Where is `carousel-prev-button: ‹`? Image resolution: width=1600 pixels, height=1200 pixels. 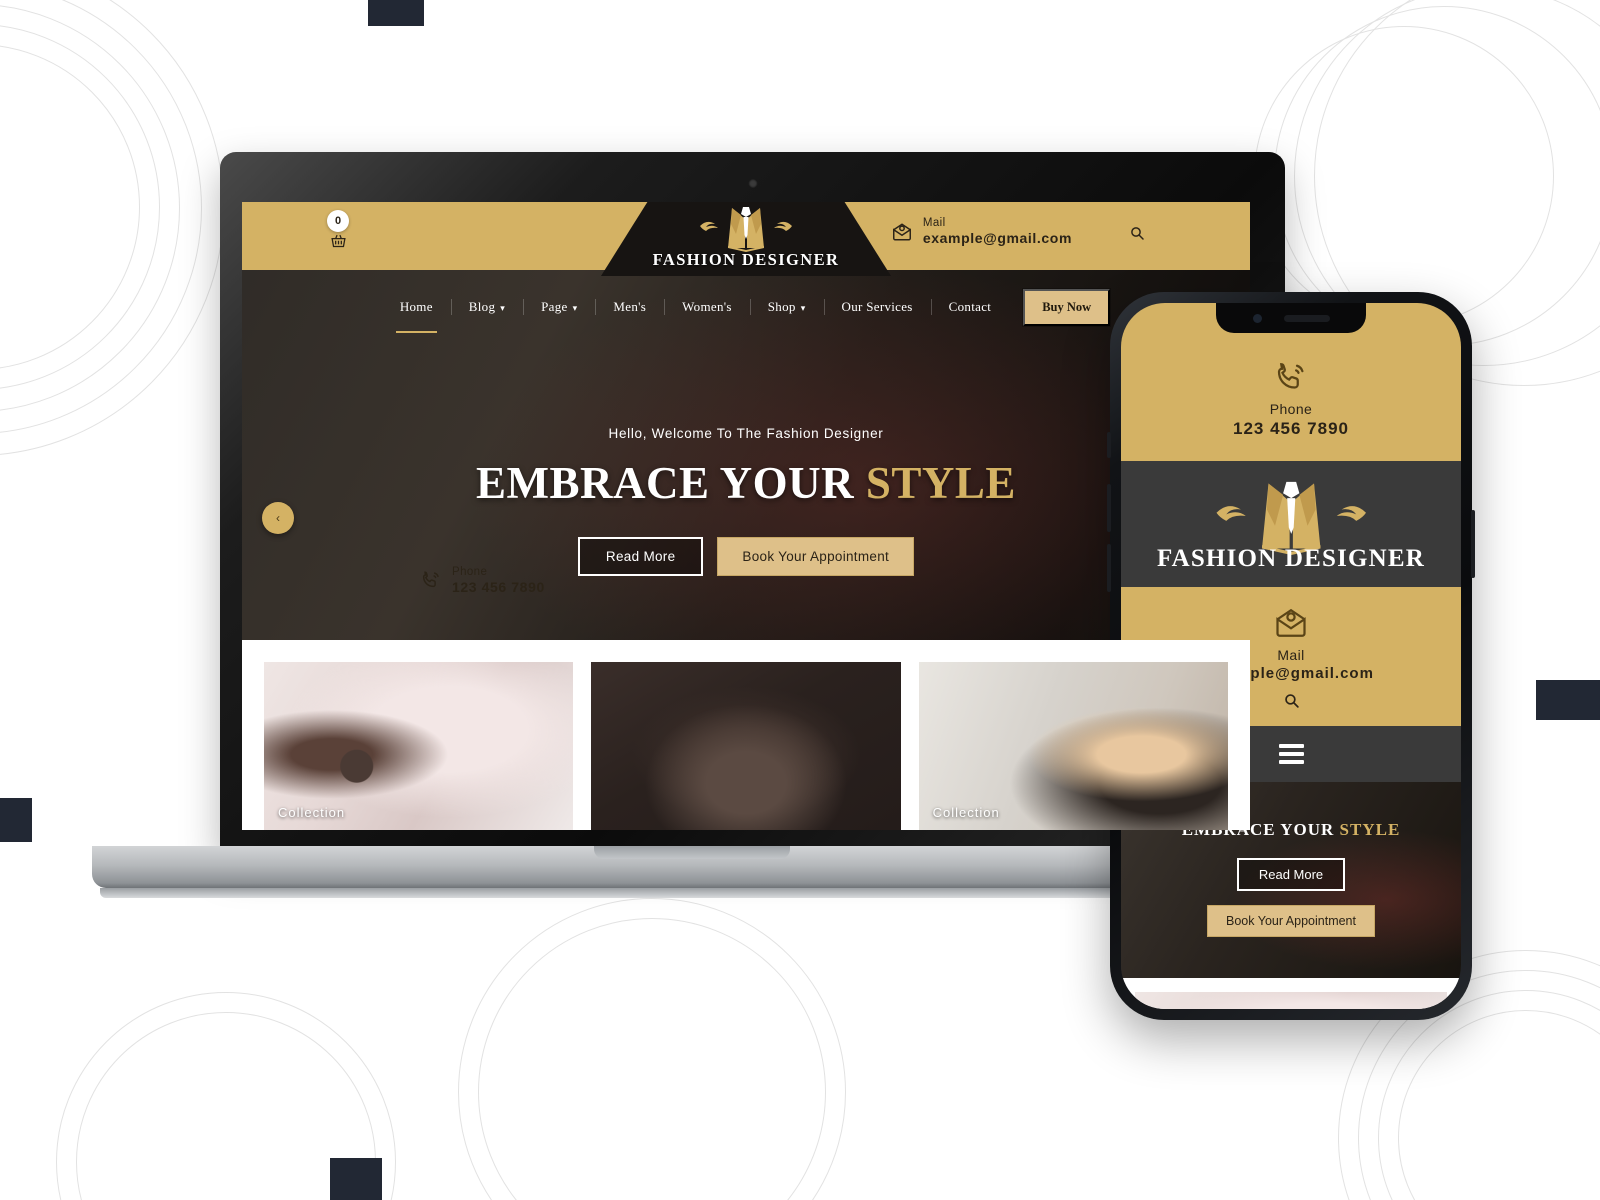 carousel-prev-button: ‹ is located at coordinates (278, 518).